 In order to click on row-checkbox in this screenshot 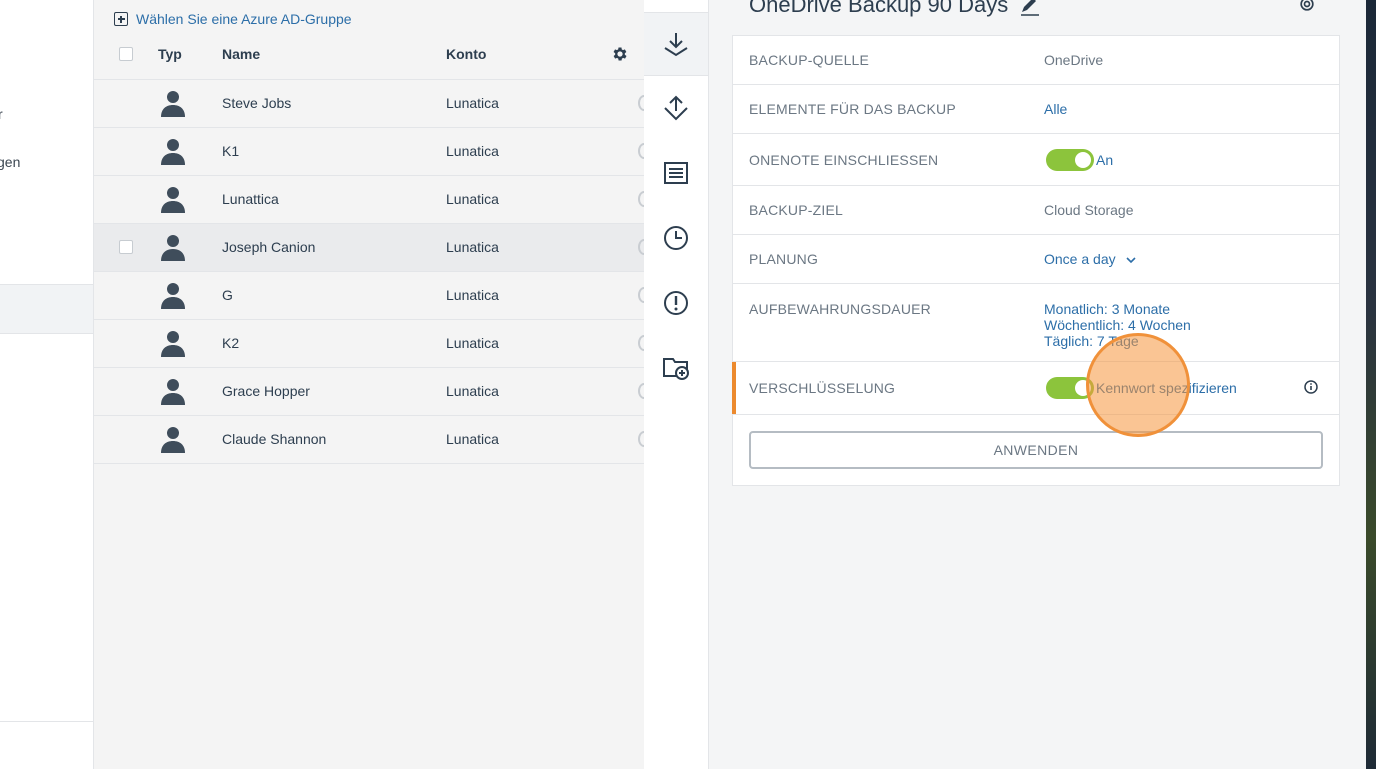, I will do `click(126, 247)`.